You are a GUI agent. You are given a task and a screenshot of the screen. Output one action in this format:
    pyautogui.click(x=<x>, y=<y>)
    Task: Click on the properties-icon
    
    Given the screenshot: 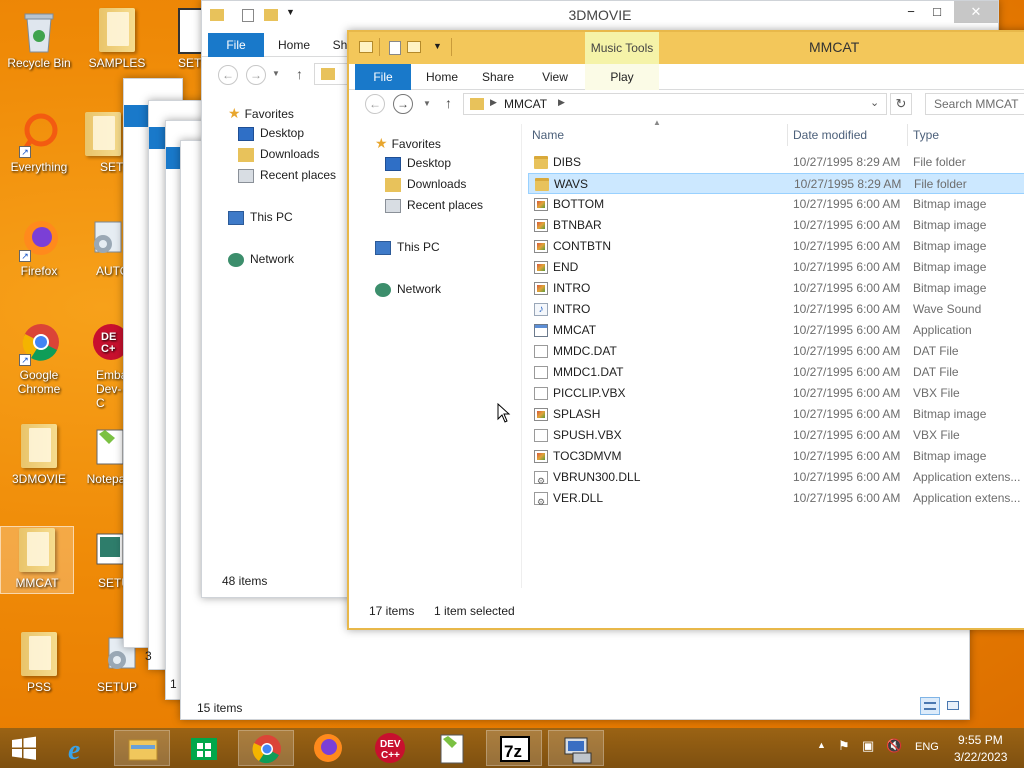 What is the action you would take?
    pyautogui.click(x=395, y=48)
    